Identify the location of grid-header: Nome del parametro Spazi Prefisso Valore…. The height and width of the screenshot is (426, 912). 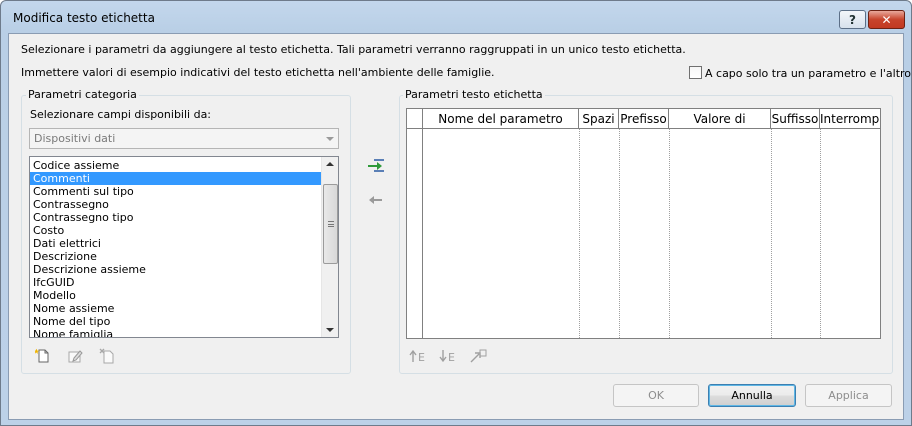
(643, 119).